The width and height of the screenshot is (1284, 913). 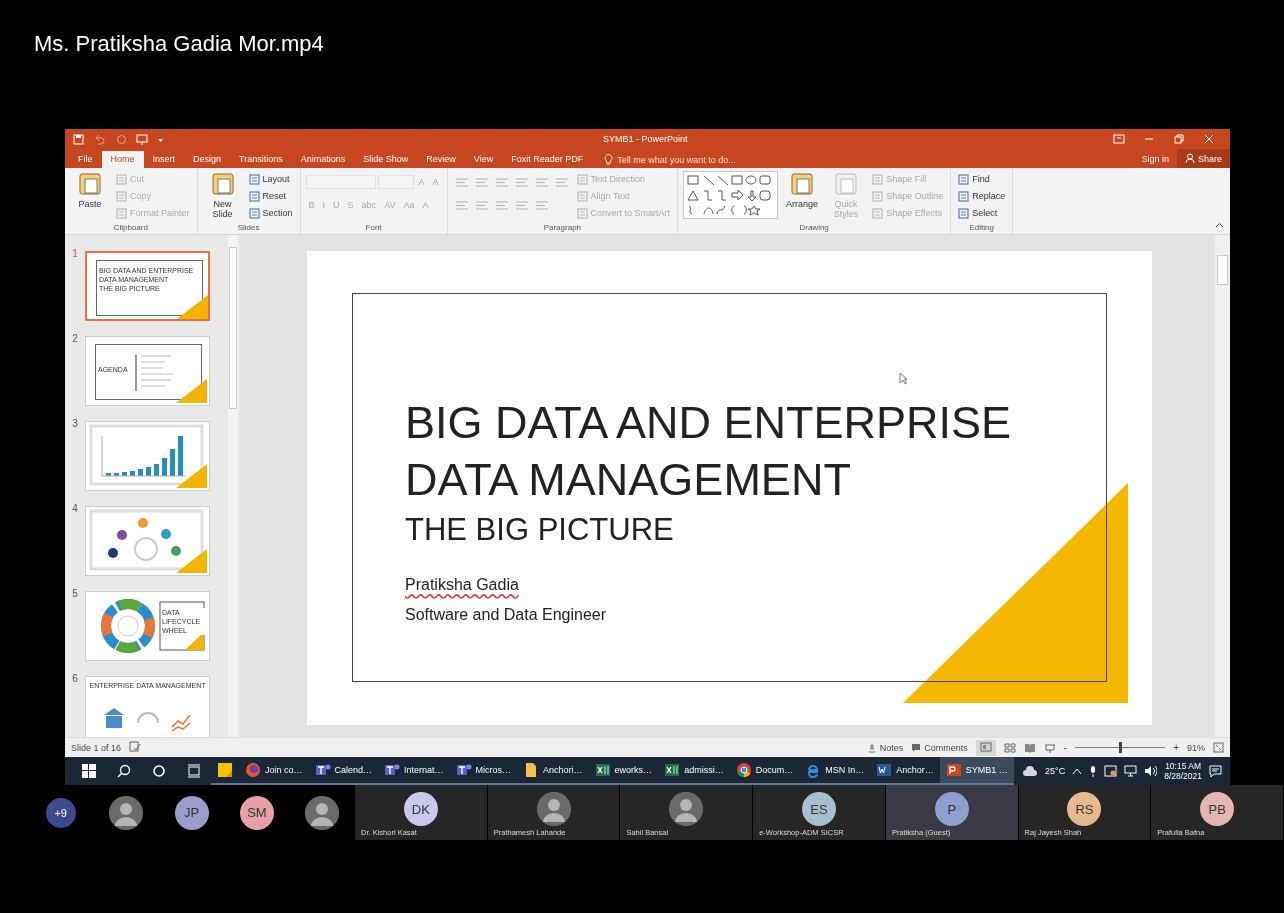 I want to click on group-label: Font, so click(x=373, y=228).